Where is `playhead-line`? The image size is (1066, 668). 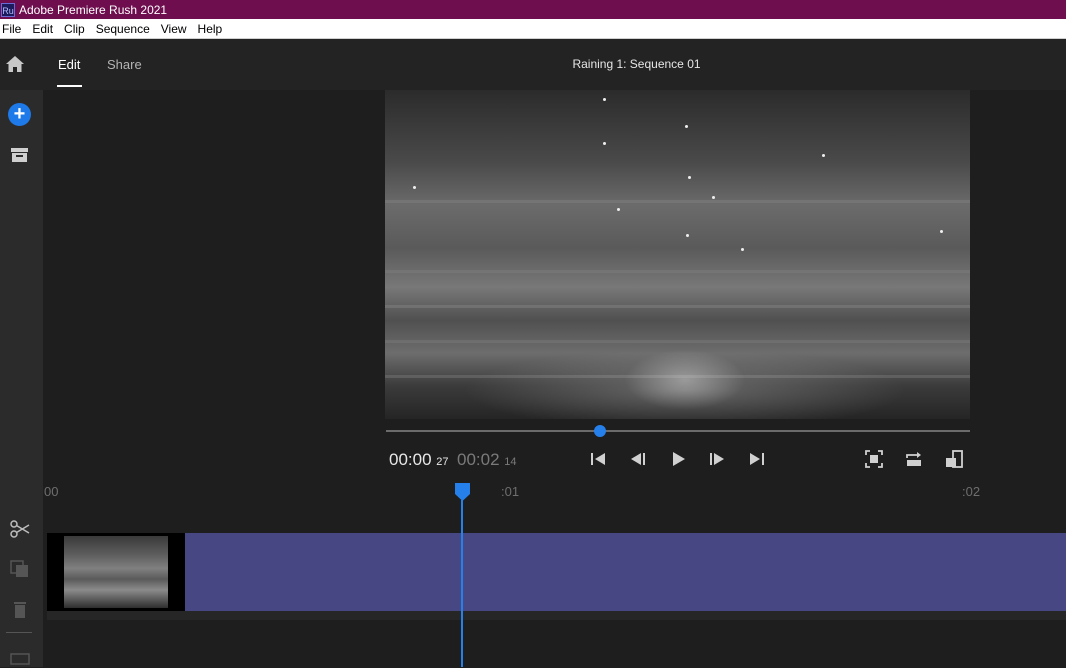 playhead-line is located at coordinates (462, 583).